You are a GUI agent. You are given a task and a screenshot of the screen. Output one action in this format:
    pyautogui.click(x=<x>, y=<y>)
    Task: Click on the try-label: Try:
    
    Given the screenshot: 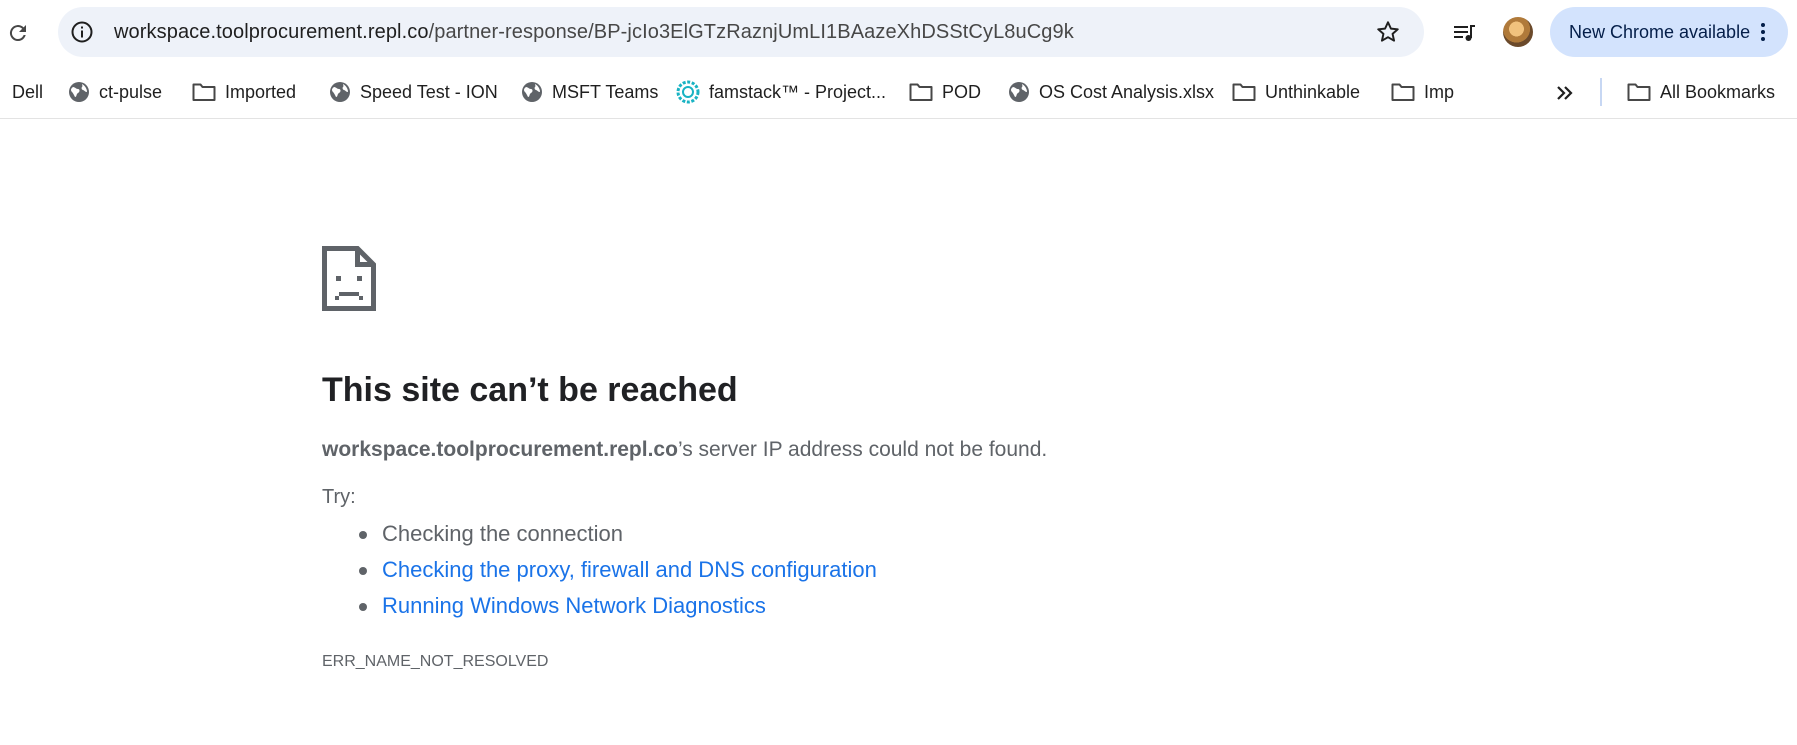 What is the action you would take?
    pyautogui.click(x=339, y=497)
    